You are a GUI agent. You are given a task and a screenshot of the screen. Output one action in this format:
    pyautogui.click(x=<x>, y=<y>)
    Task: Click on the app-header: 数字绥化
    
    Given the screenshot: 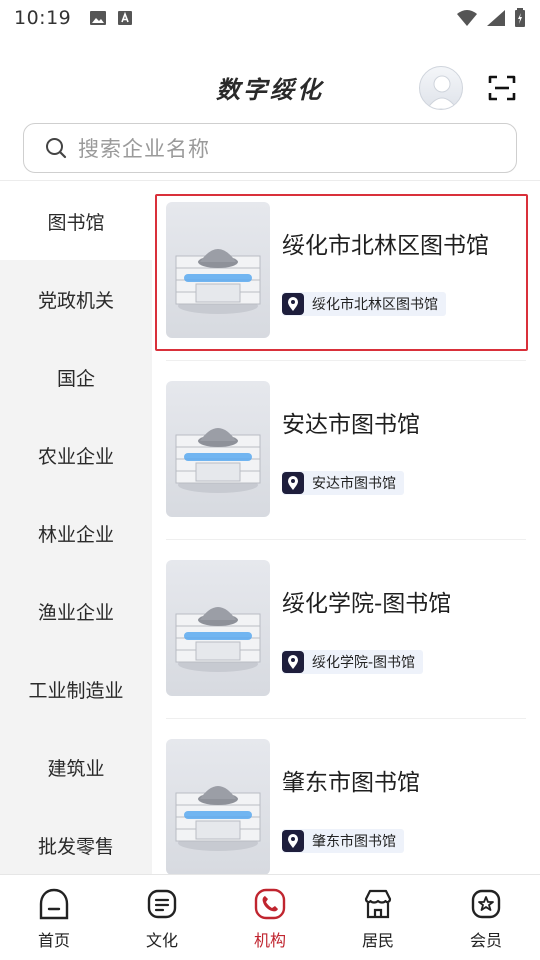 What is the action you would take?
    pyautogui.click(x=270, y=88)
    